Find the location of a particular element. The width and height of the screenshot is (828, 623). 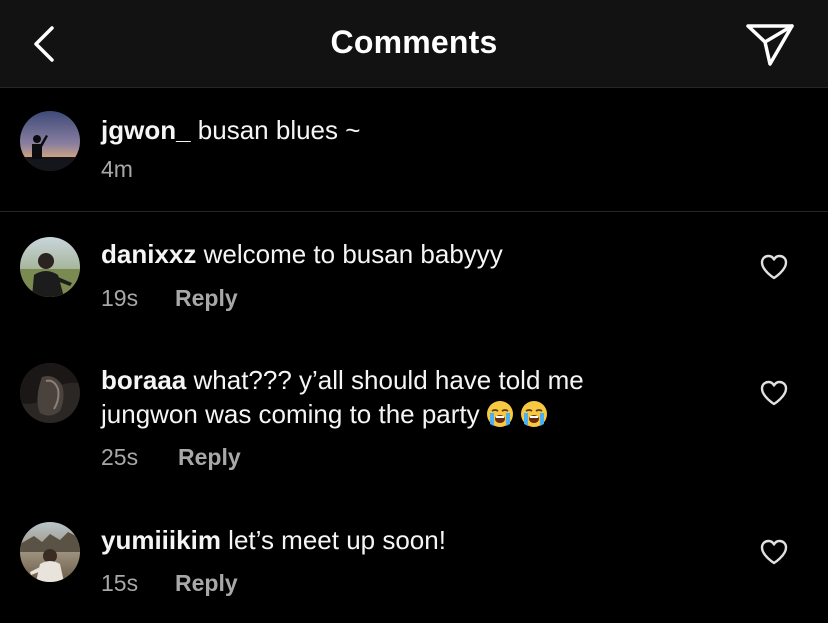

header-bar: Comments is located at coordinates (414, 44).